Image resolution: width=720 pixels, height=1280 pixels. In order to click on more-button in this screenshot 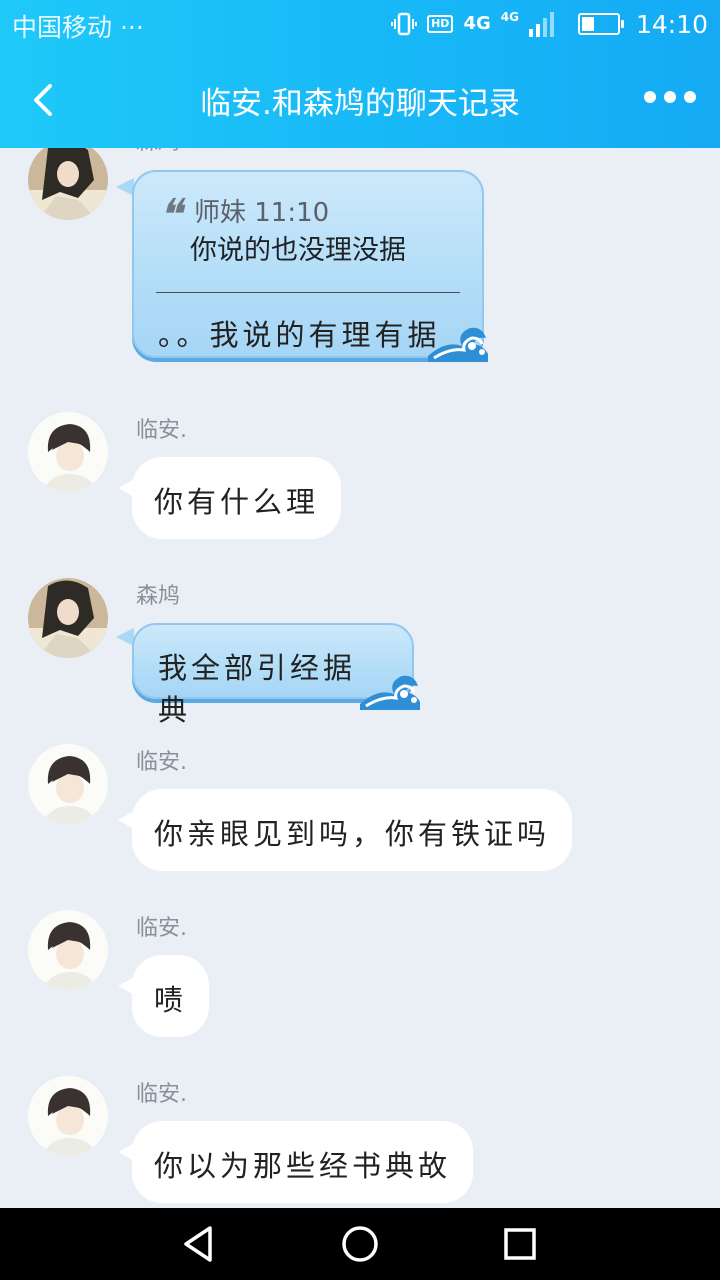, I will do `click(670, 97)`.